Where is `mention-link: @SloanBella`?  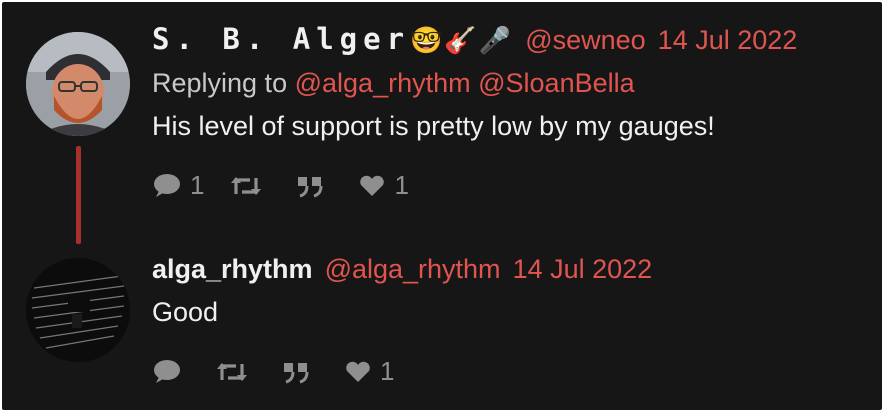 mention-link: @SloanBella is located at coordinates (556, 83).